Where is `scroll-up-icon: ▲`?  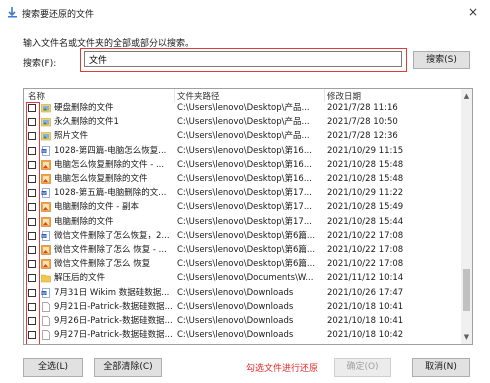 scroll-up-icon: ▲ is located at coordinates (466, 96).